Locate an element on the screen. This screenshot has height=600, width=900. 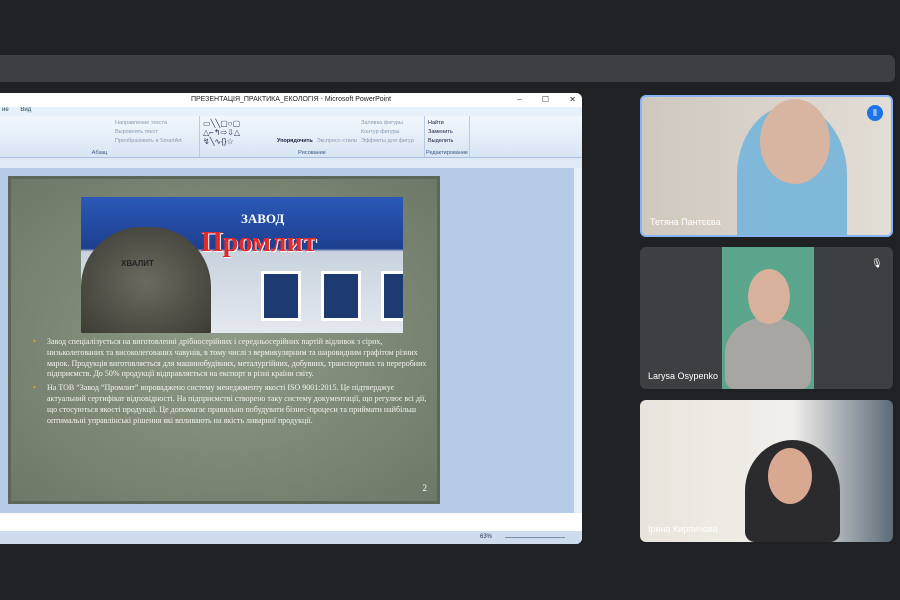
paragraph-group-label: Абзац is located at coordinates (99, 153).